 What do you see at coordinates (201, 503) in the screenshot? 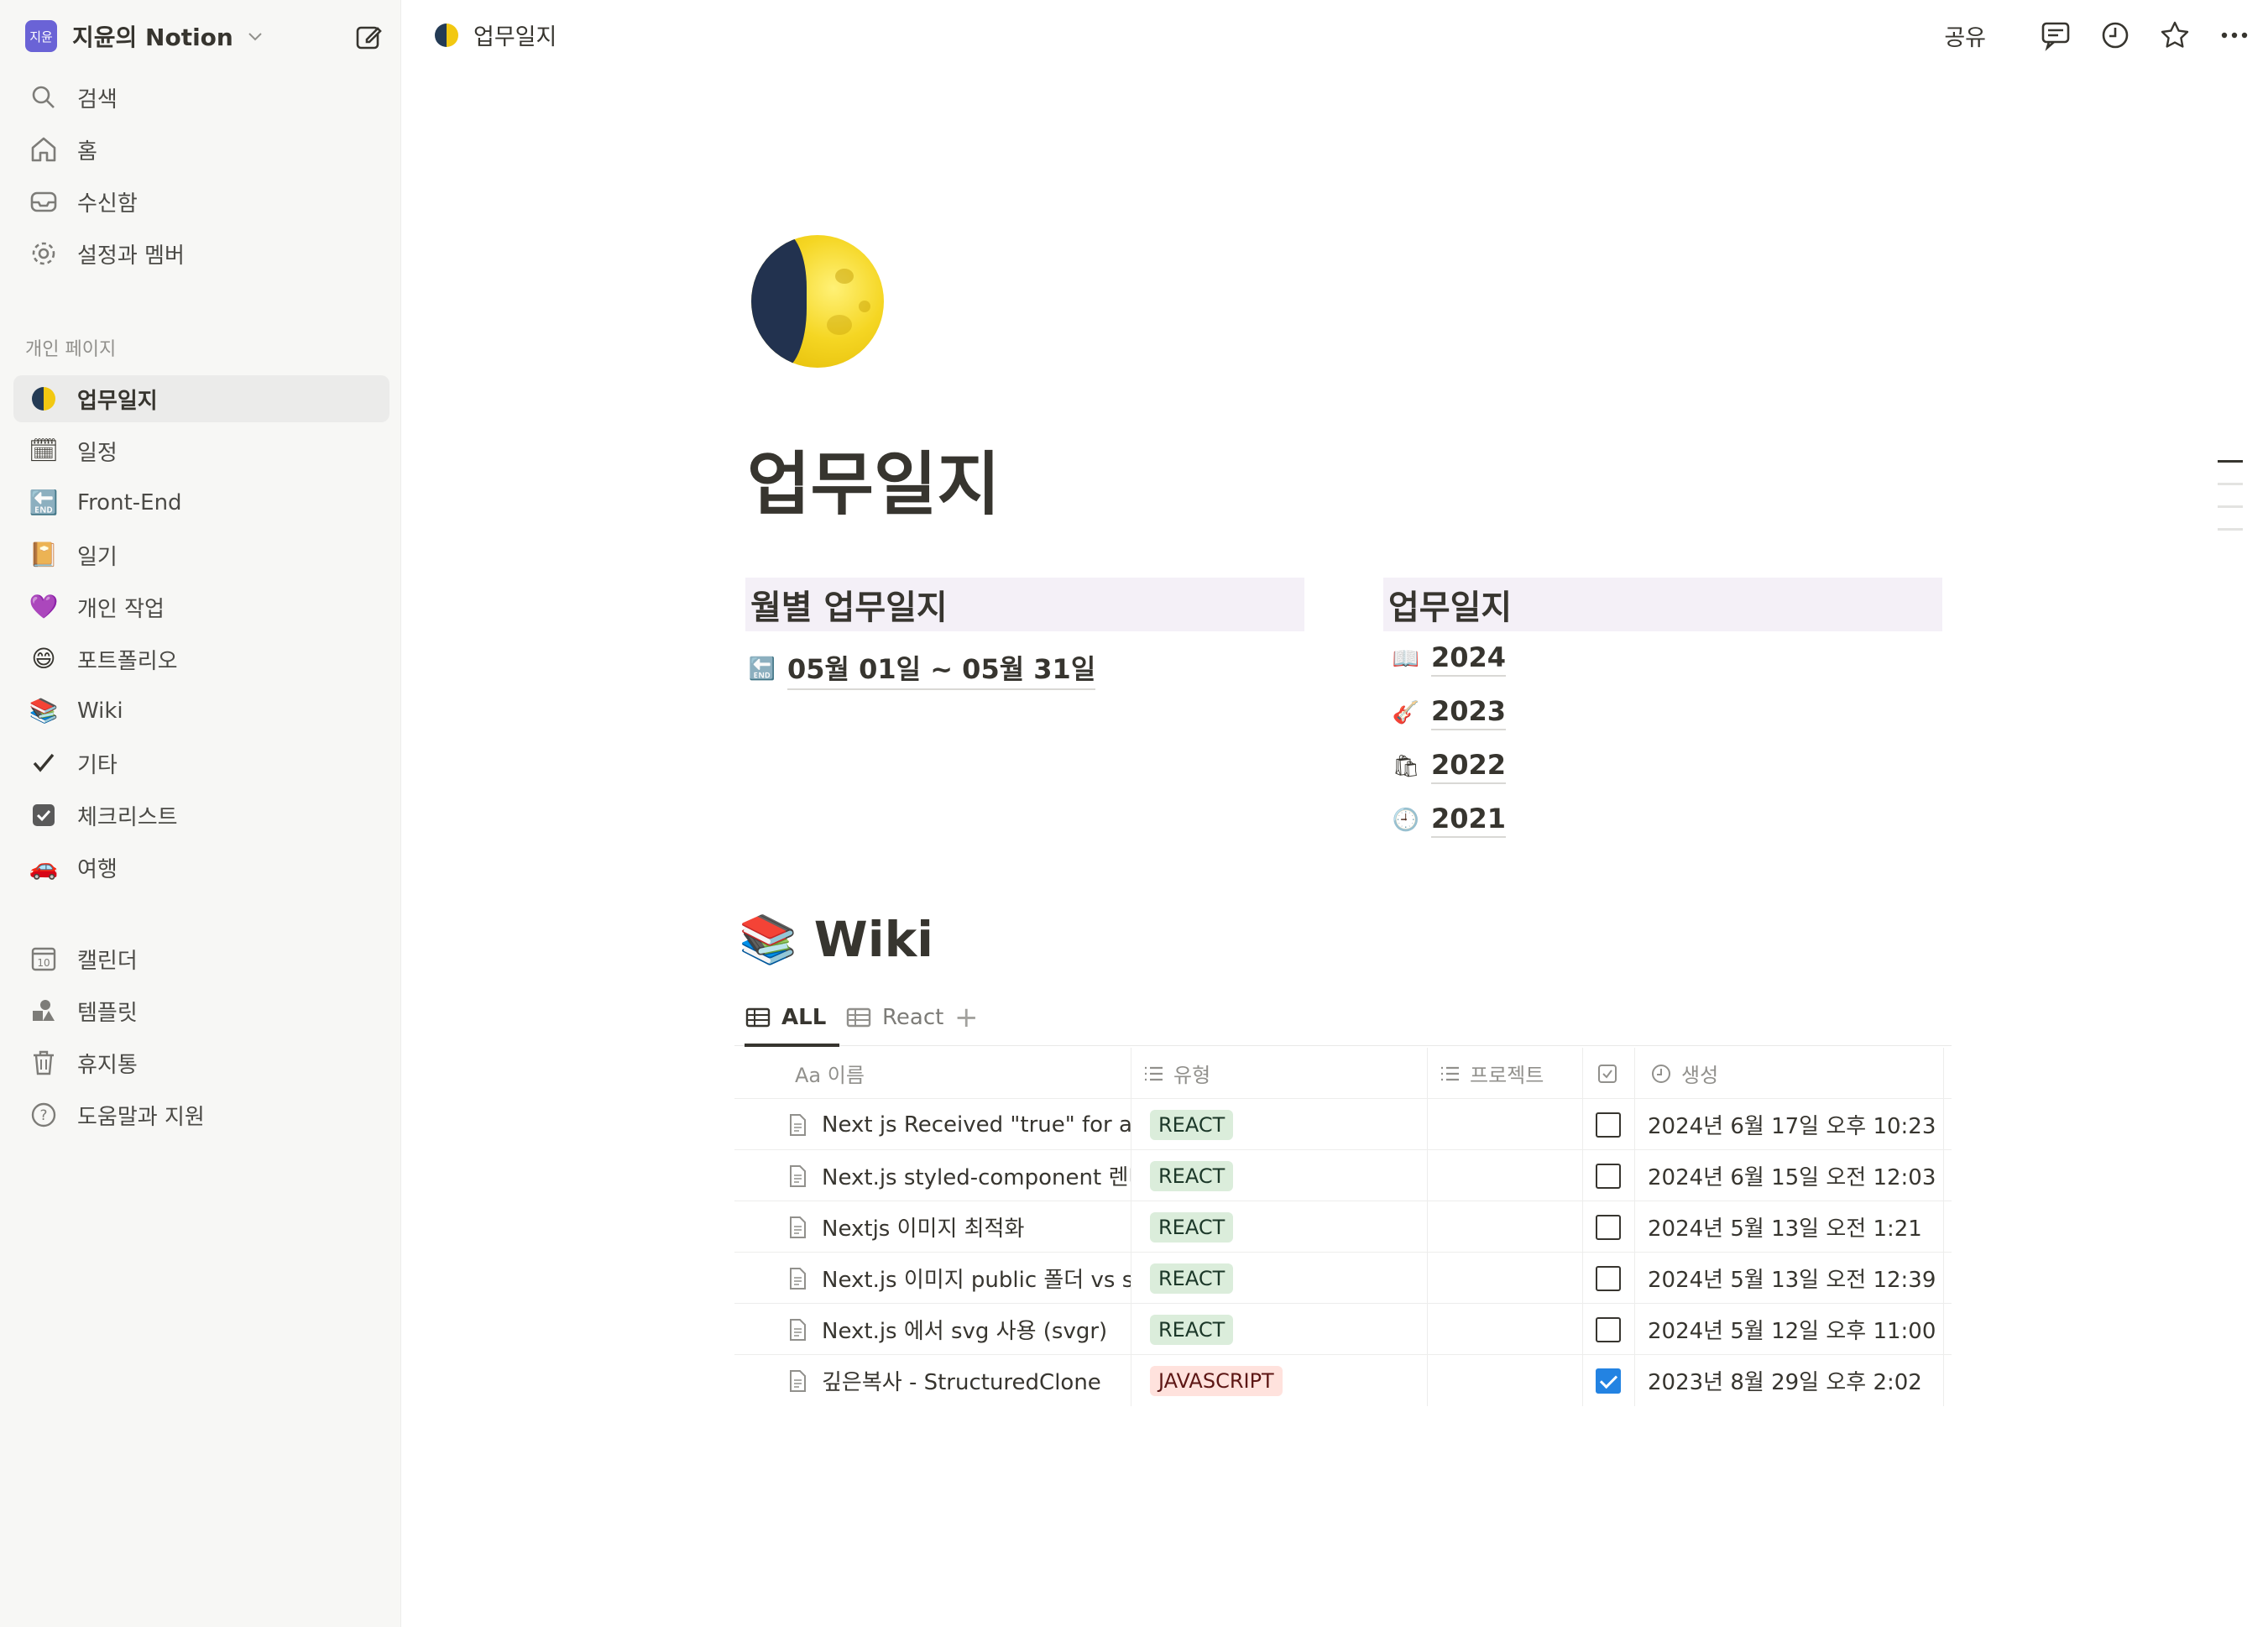
I see `sidebar-item-front-end: 🔚 Front-End` at bounding box center [201, 503].